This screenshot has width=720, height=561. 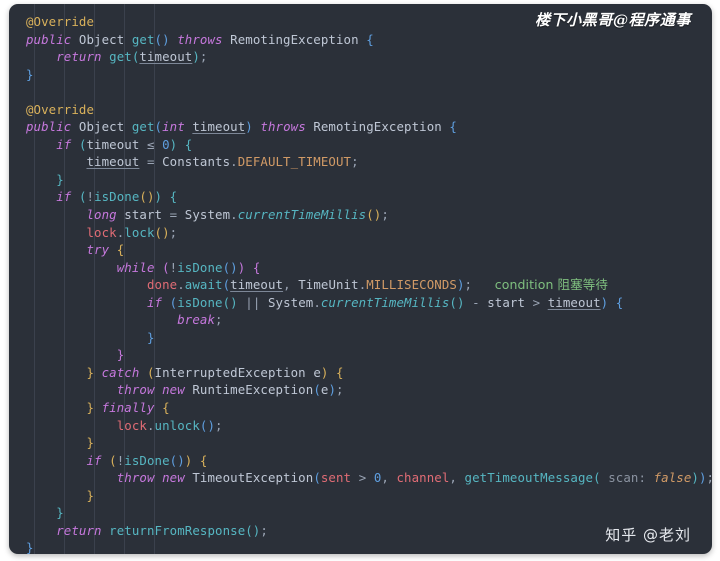 I want to click on code-line: if (timeout ≤ 0) {, so click(x=124, y=144).